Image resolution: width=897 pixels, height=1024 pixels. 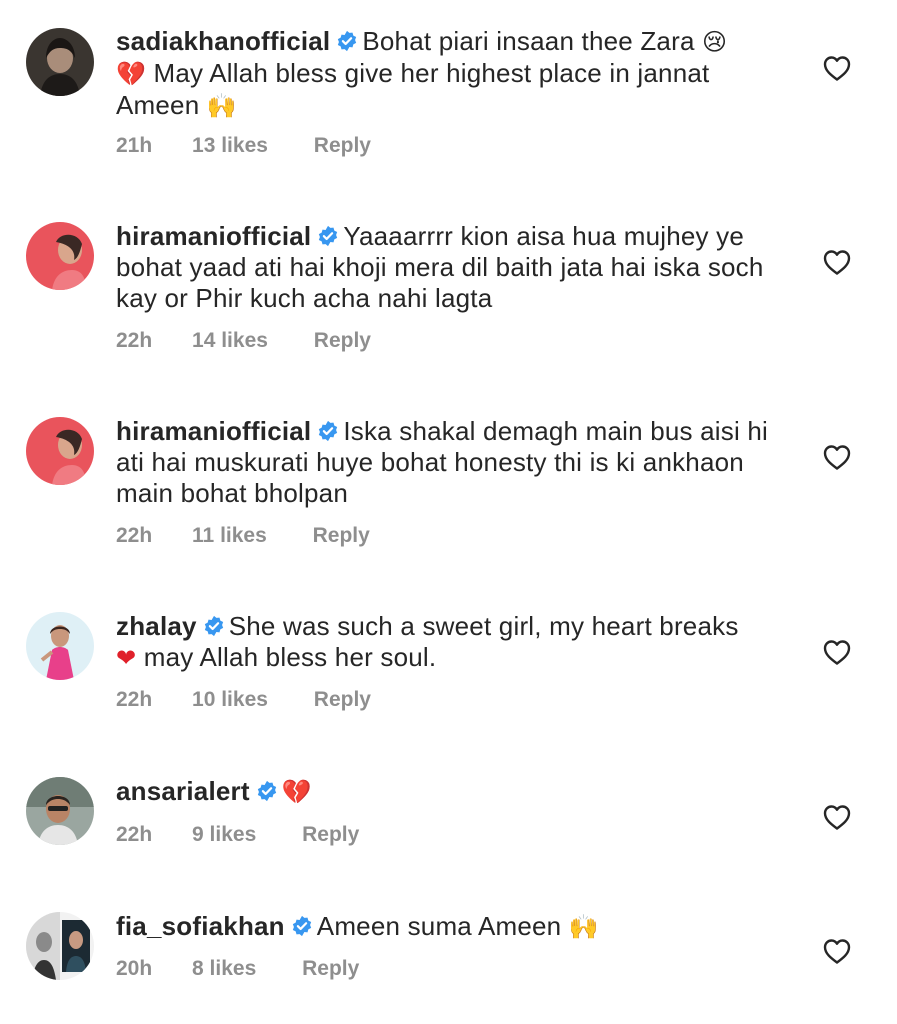 What do you see at coordinates (156, 626) in the screenshot?
I see `username: zhalay` at bounding box center [156, 626].